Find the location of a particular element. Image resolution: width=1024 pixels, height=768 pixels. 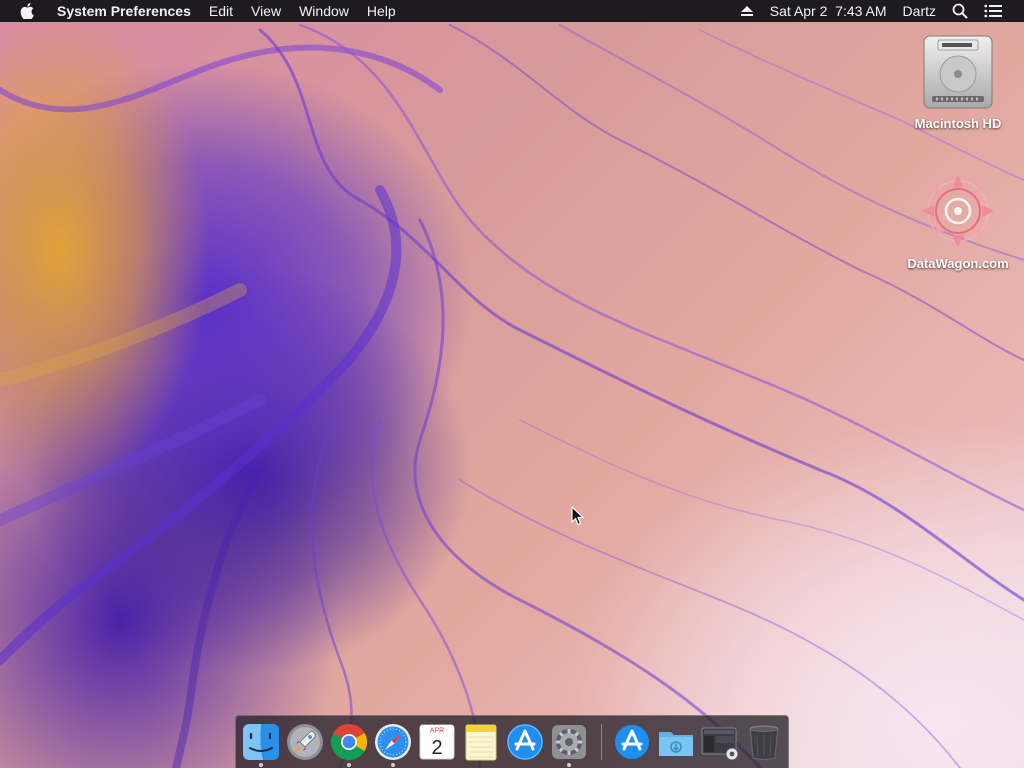

desktop-icon-label: DataWagon.com is located at coordinates (958, 263).